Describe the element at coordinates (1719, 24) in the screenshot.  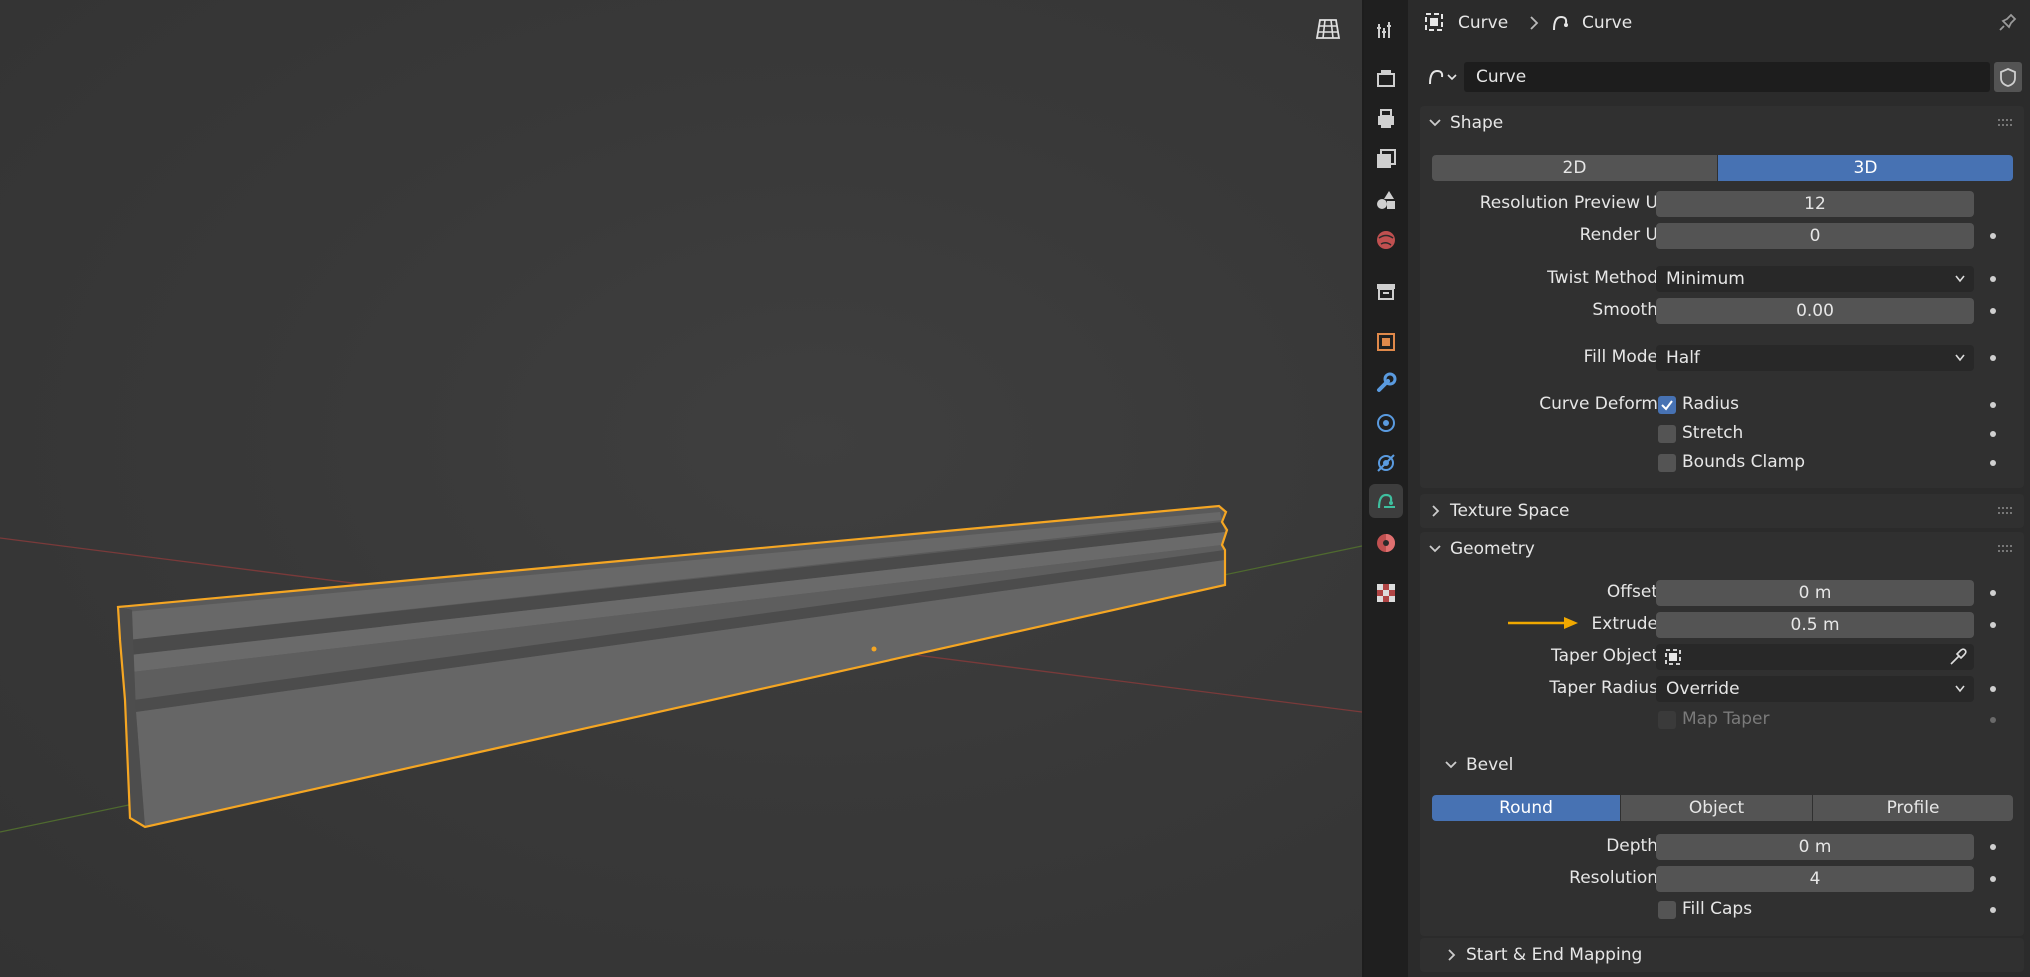
I see `breadcrumb: Curve Curve` at that location.